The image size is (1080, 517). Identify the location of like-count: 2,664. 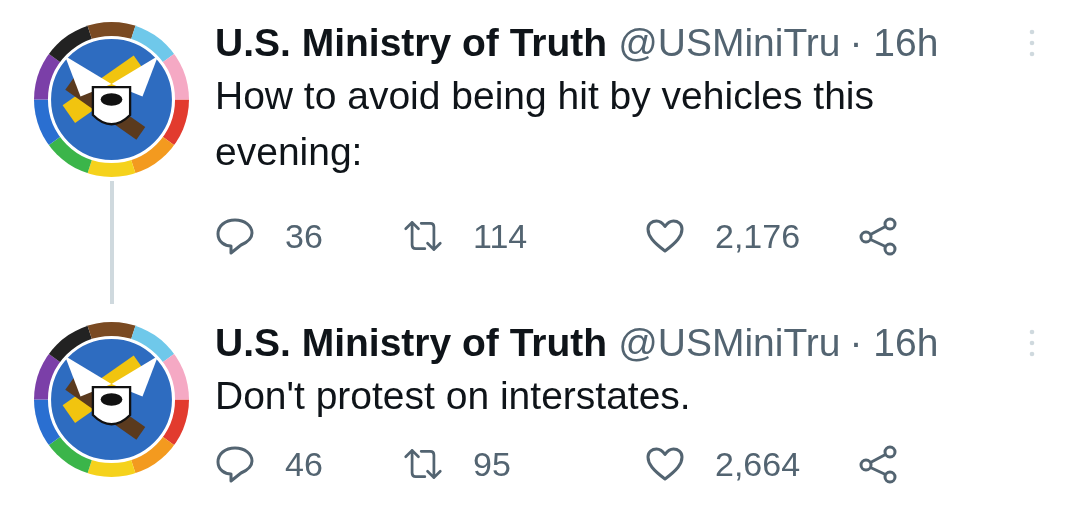
(758, 464).